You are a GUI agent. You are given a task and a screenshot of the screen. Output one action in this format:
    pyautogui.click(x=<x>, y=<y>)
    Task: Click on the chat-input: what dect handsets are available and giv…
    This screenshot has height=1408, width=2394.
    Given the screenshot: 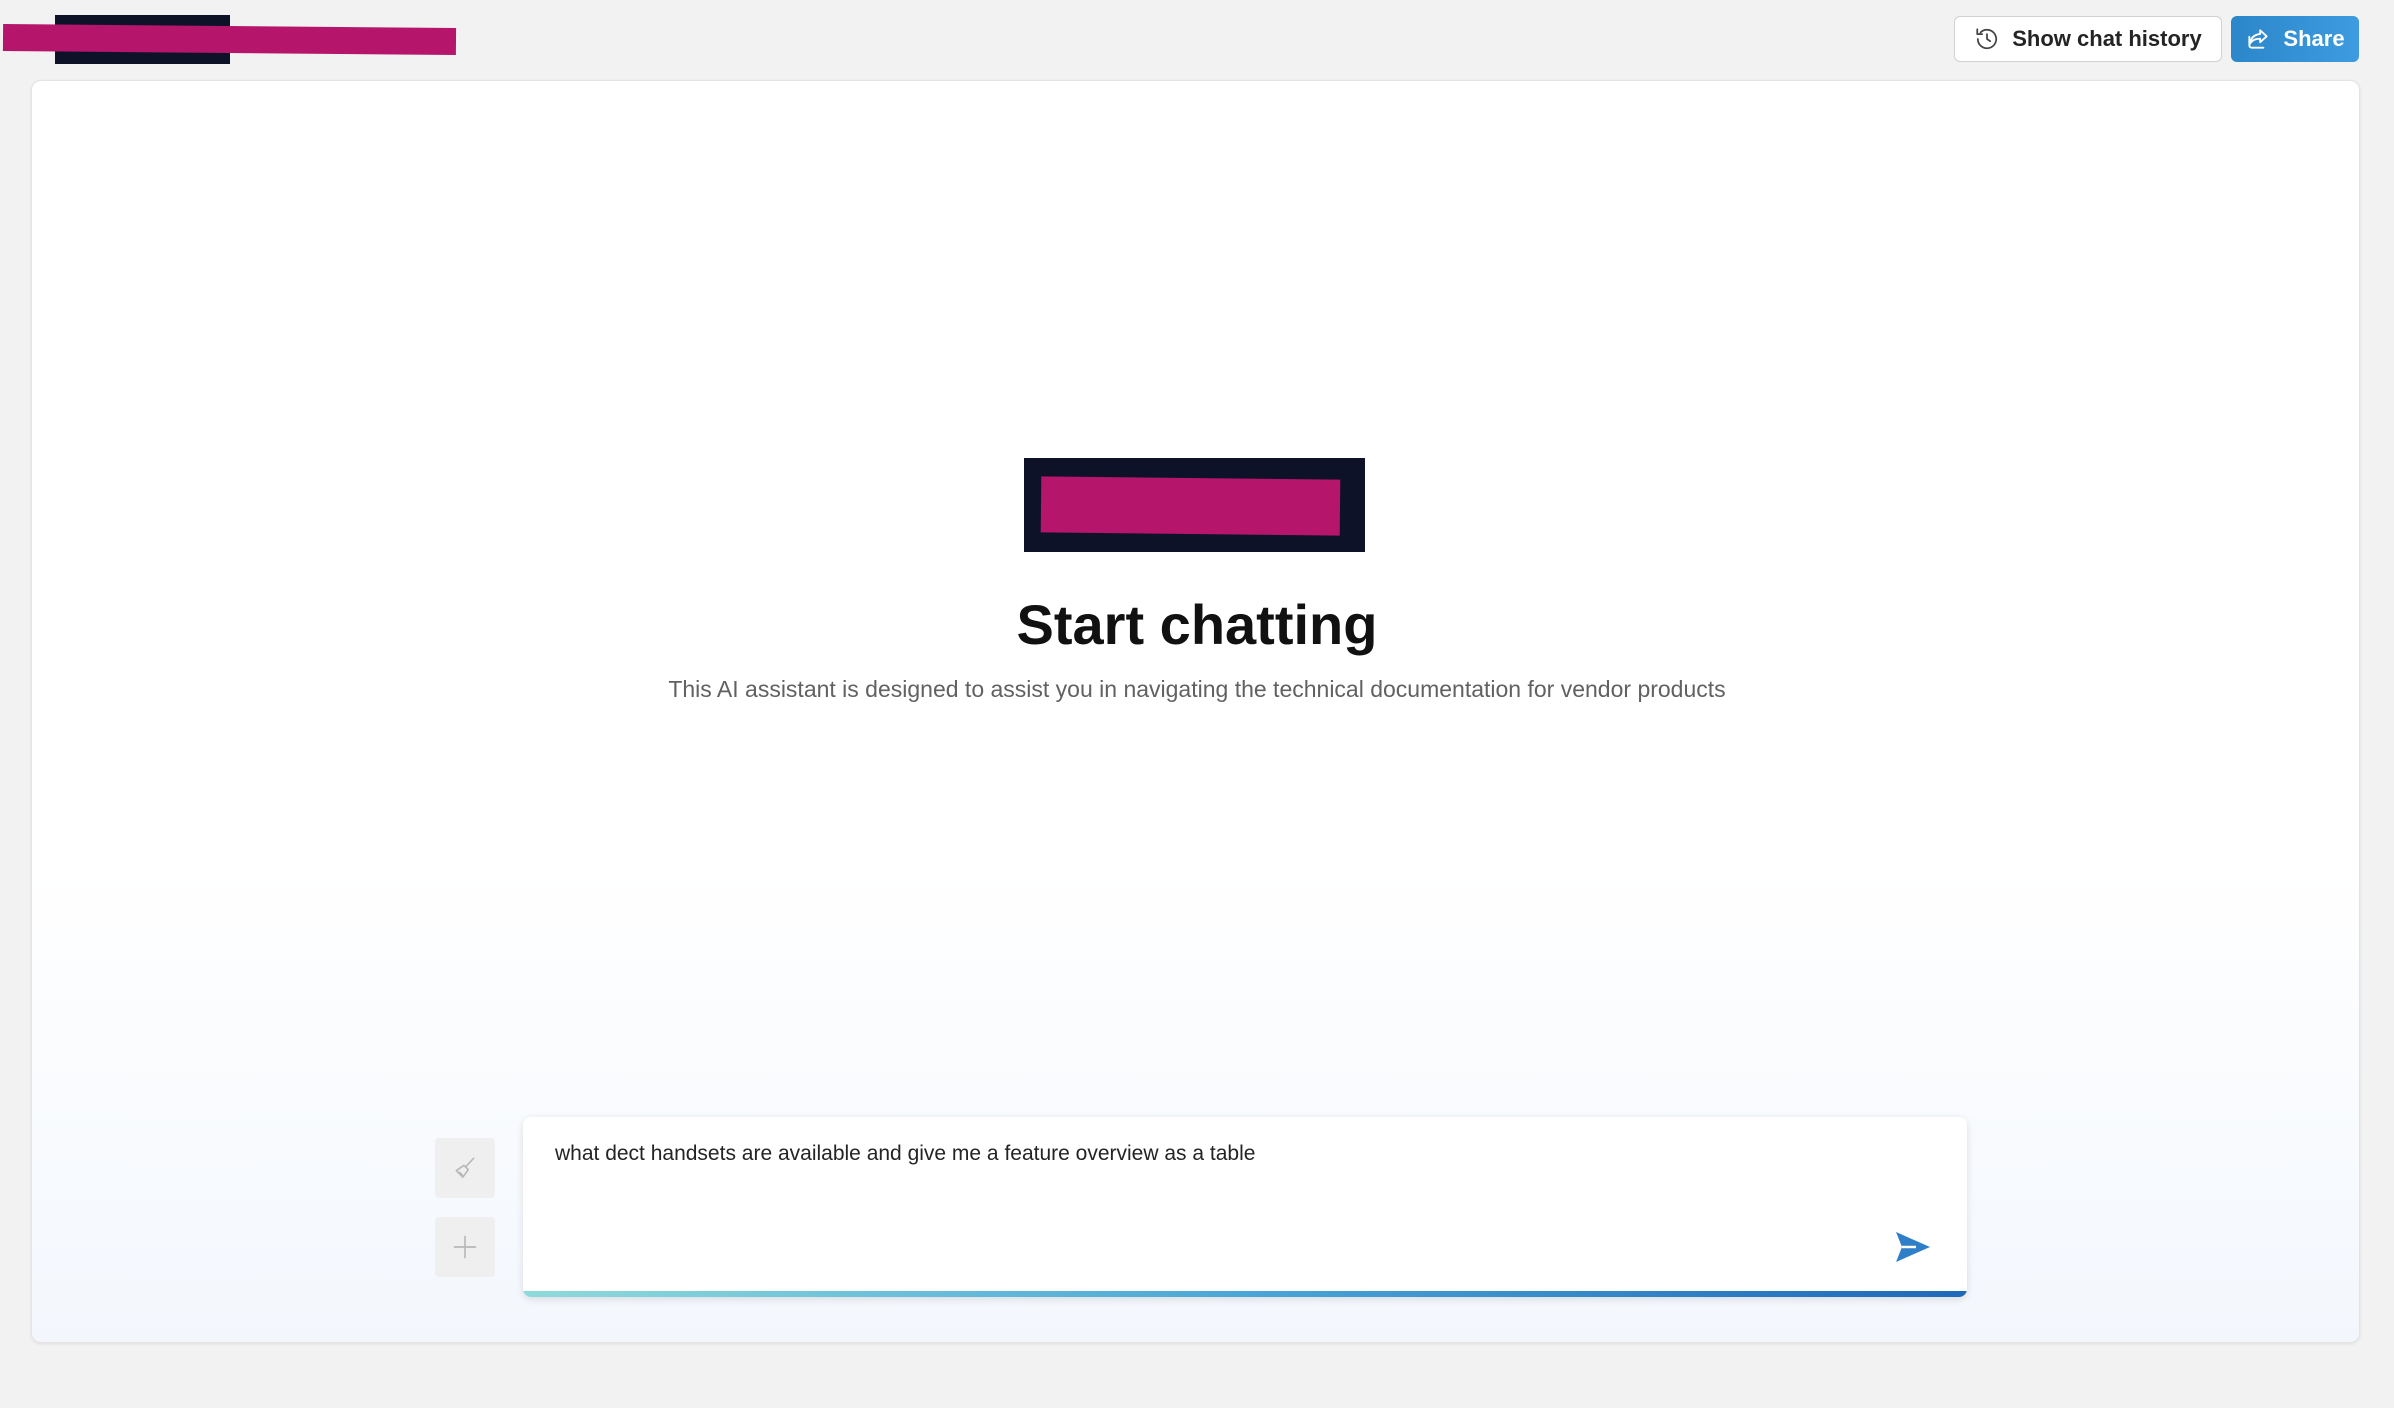 What is the action you would take?
    pyautogui.click(x=1205, y=1194)
    